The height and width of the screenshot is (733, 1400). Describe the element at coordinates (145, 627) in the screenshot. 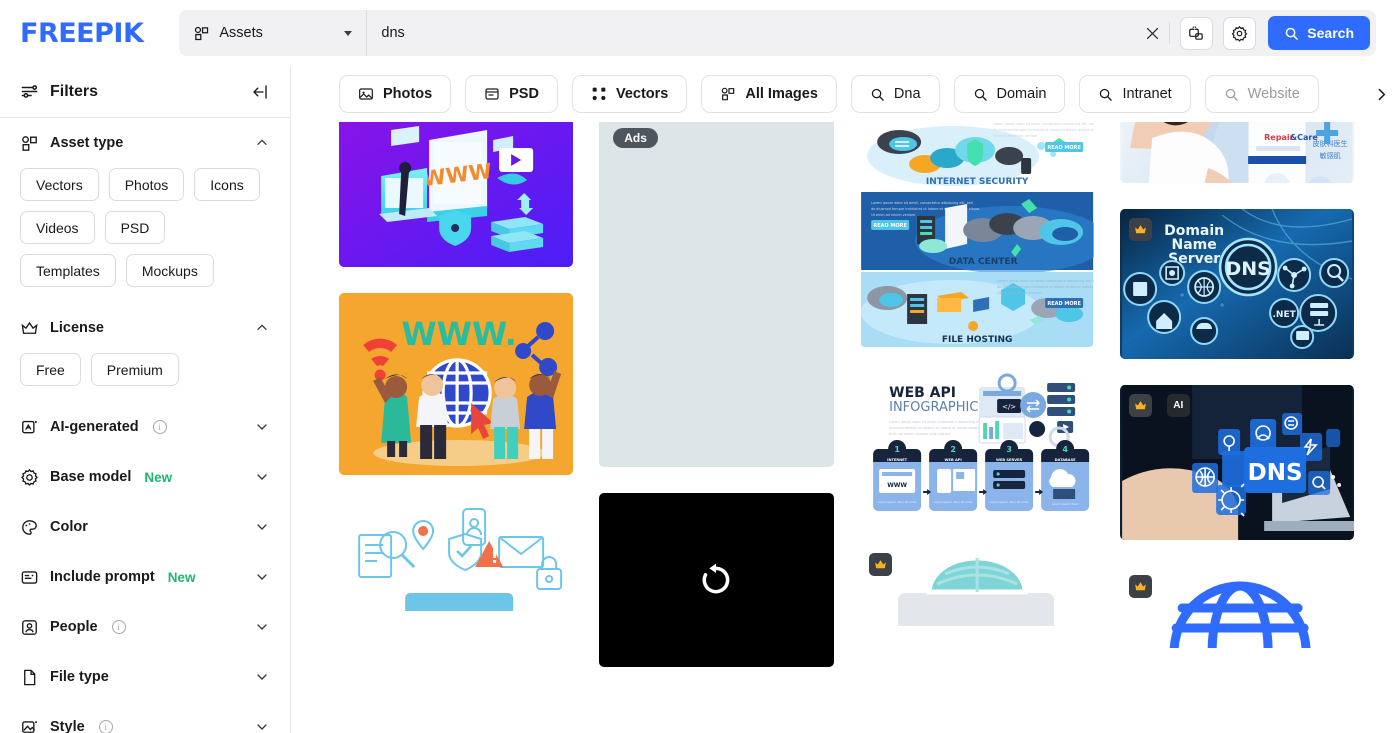

I see `filter-section-header-people: People i` at that location.